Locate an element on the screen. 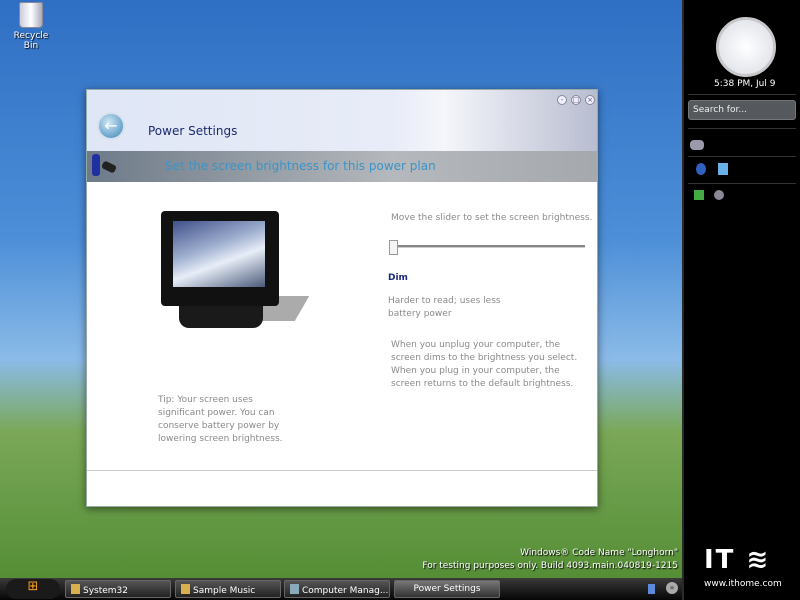 The width and height of the screenshot is (800, 600). window-title: Power Settings is located at coordinates (193, 131).